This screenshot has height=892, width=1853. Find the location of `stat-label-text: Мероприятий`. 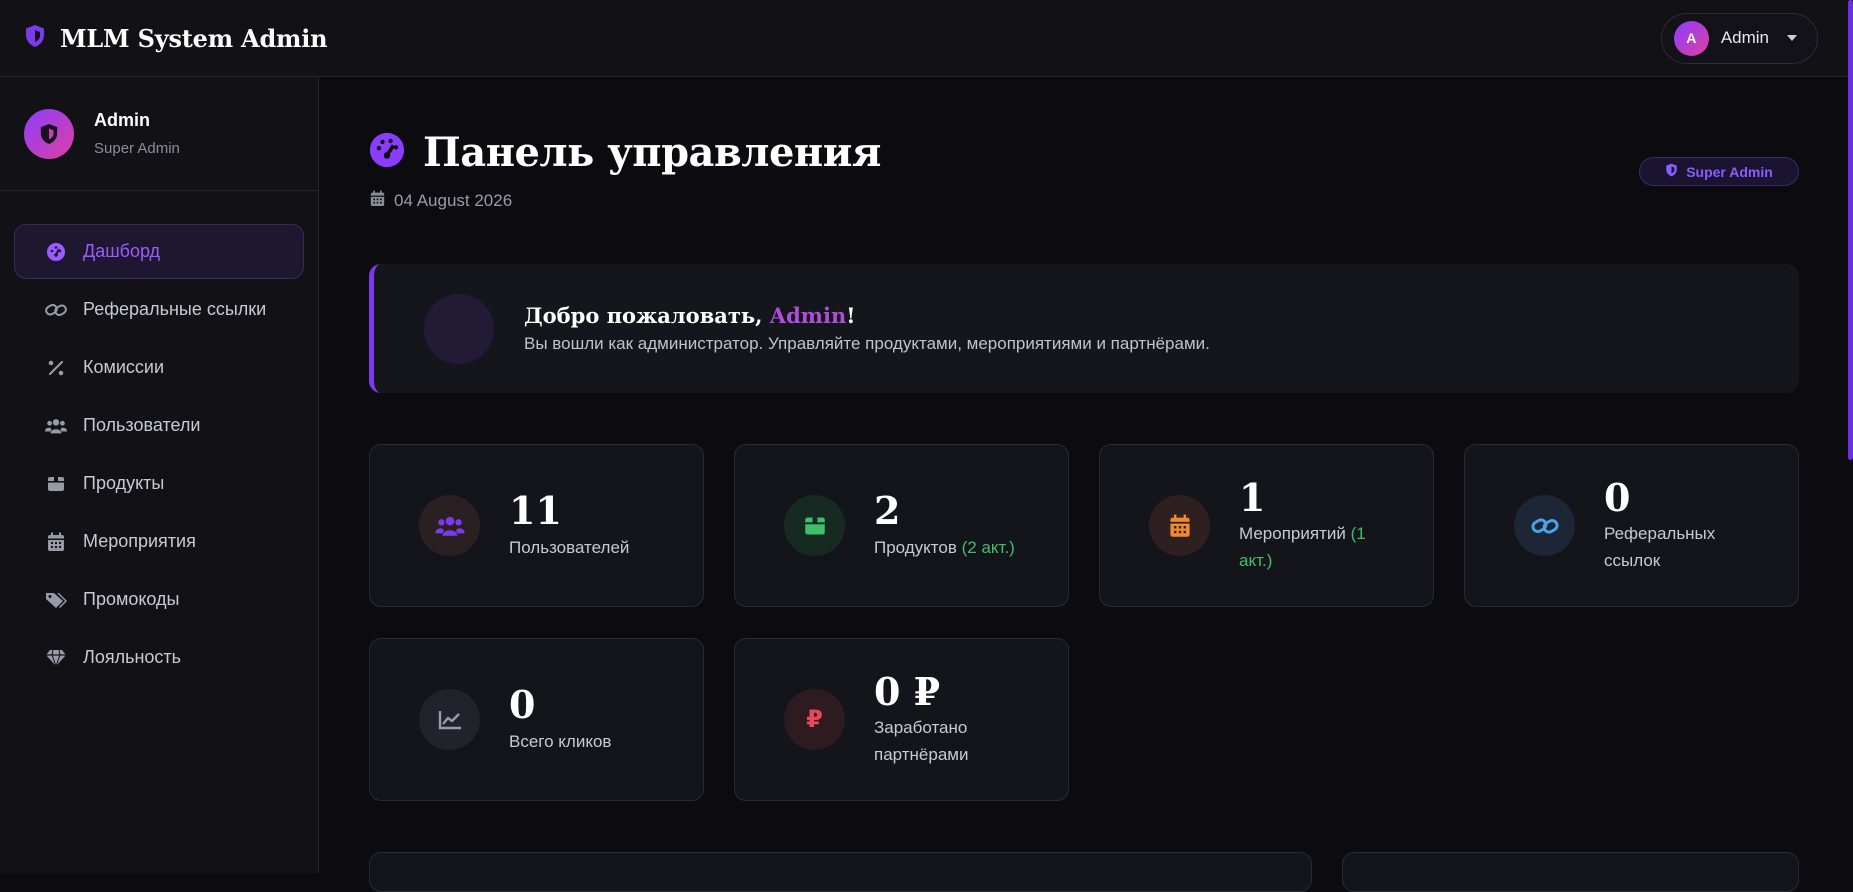

stat-label-text: Мероприятий is located at coordinates (1292, 534).